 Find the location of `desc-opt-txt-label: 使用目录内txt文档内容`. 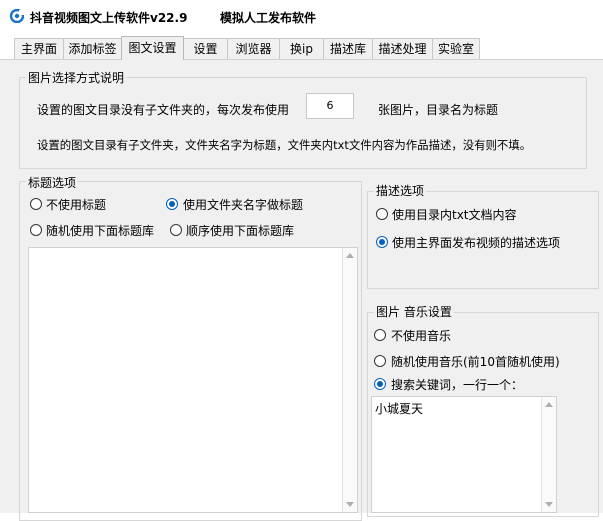

desc-opt-txt-label: 使用目录内txt文档内容 is located at coordinates (454, 214).